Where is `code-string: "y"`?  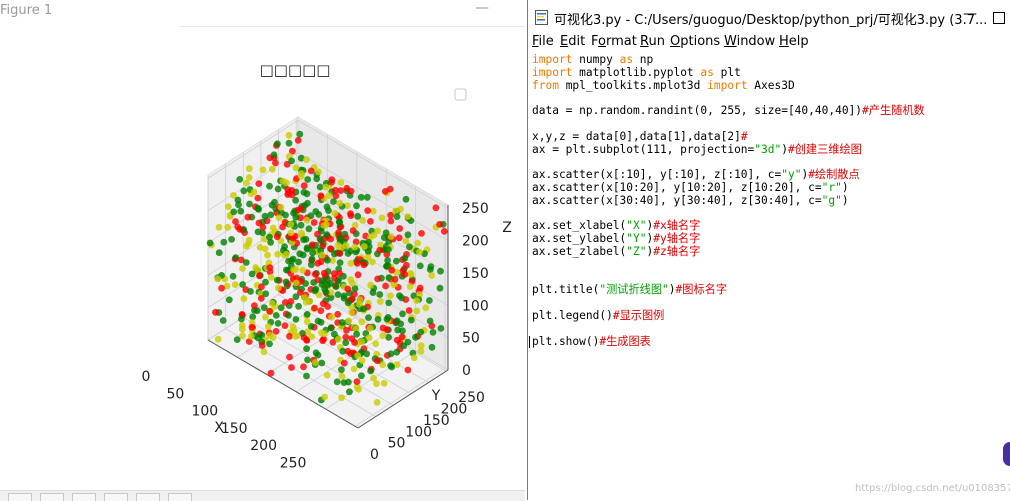
code-string: "y" is located at coordinates (791, 175).